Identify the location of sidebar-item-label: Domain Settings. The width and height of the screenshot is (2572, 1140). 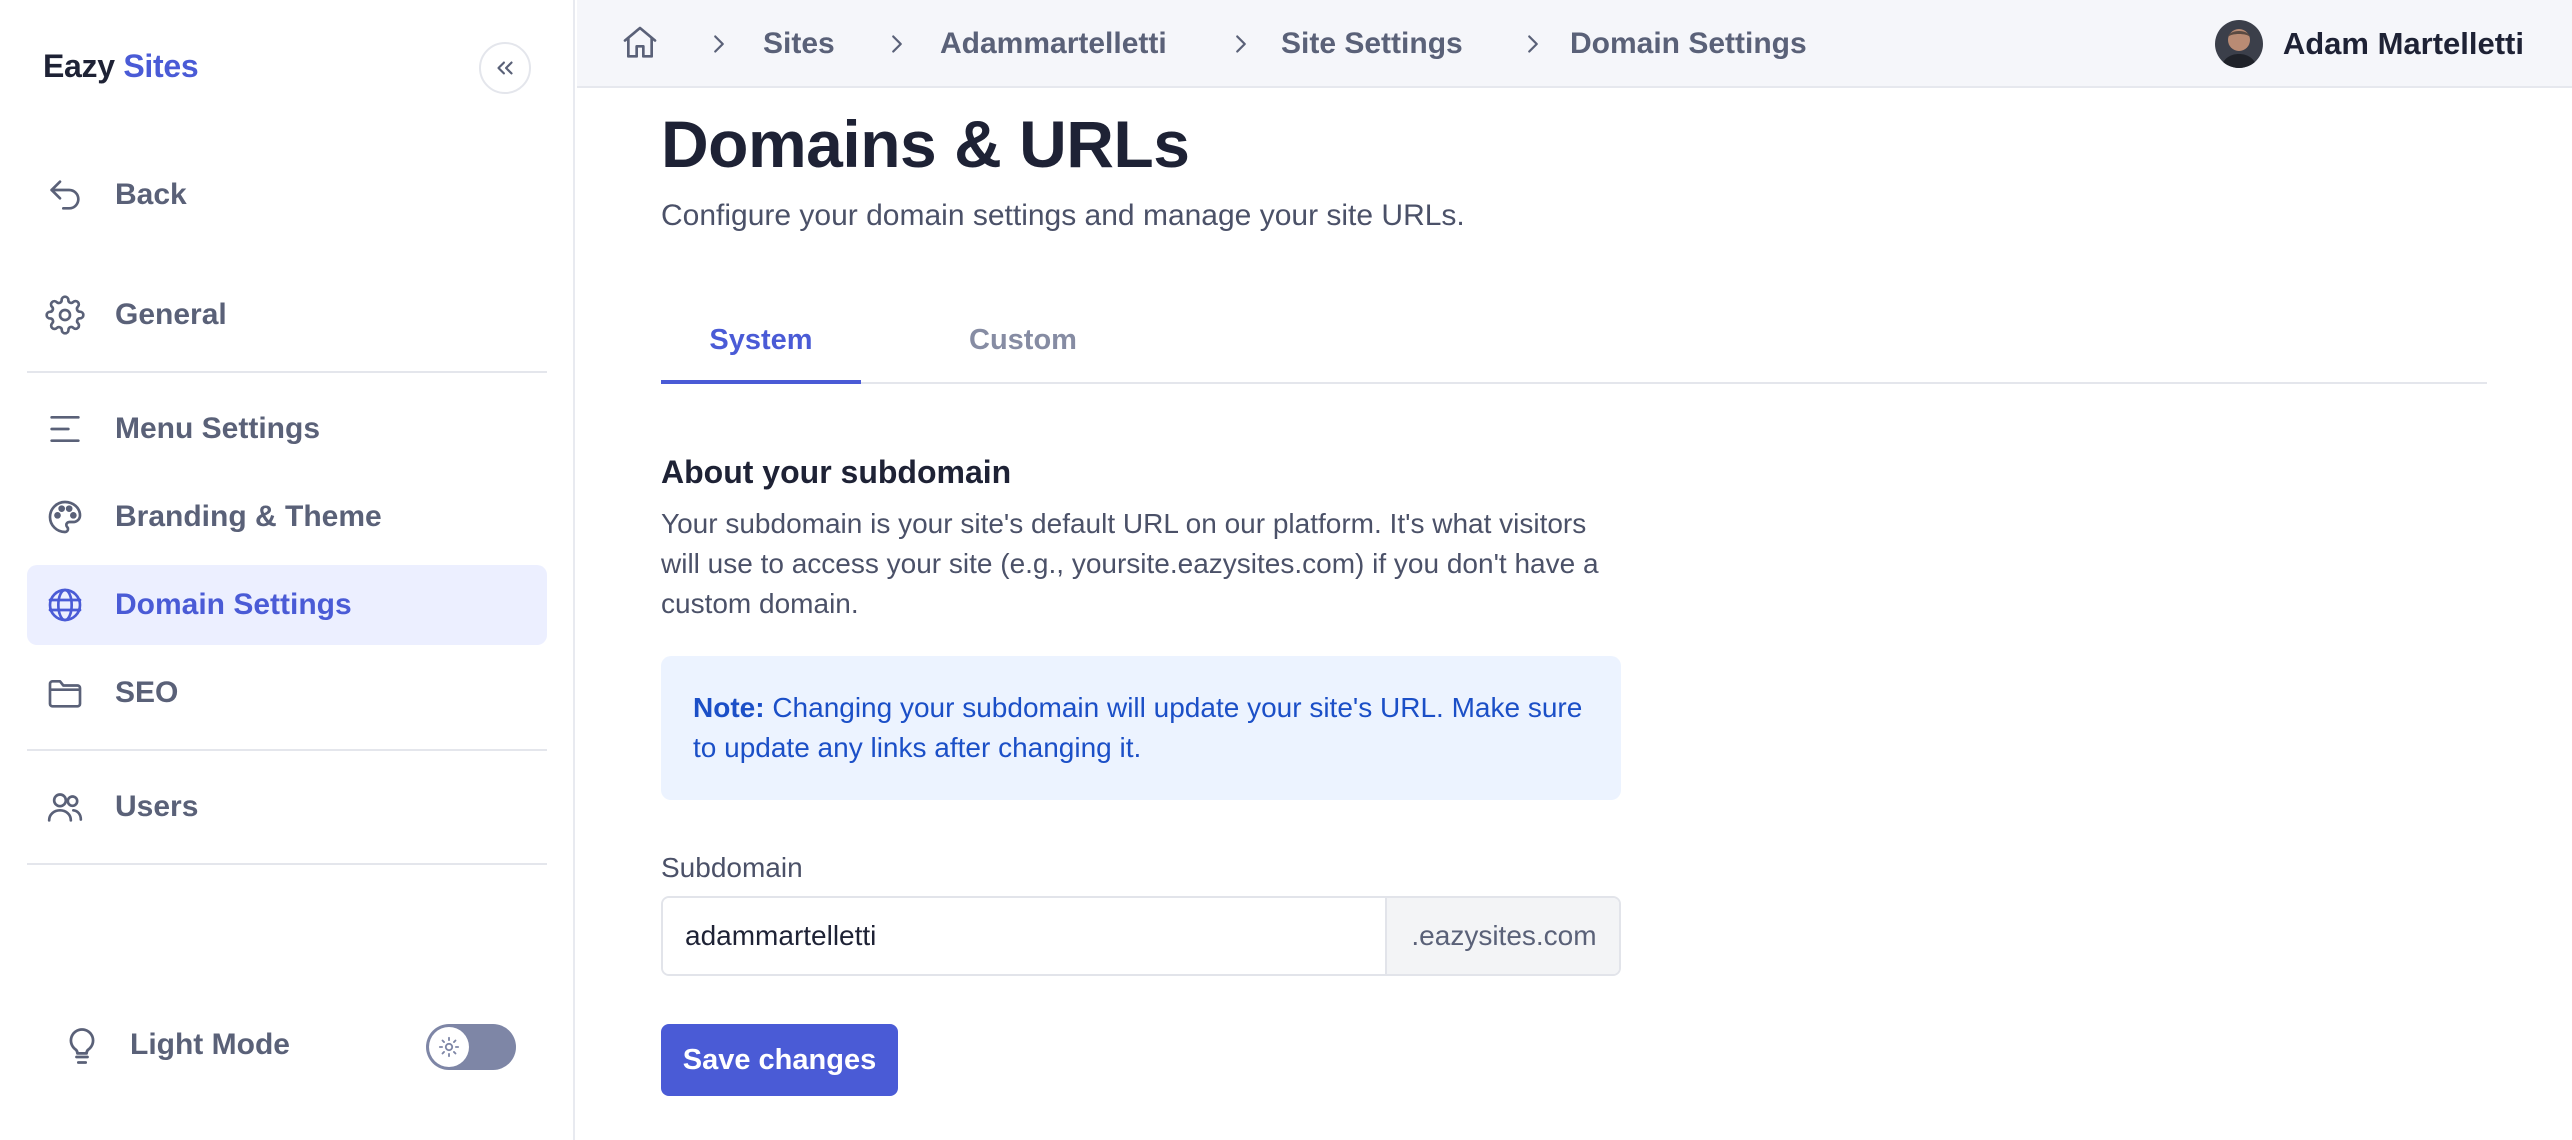
(233, 604).